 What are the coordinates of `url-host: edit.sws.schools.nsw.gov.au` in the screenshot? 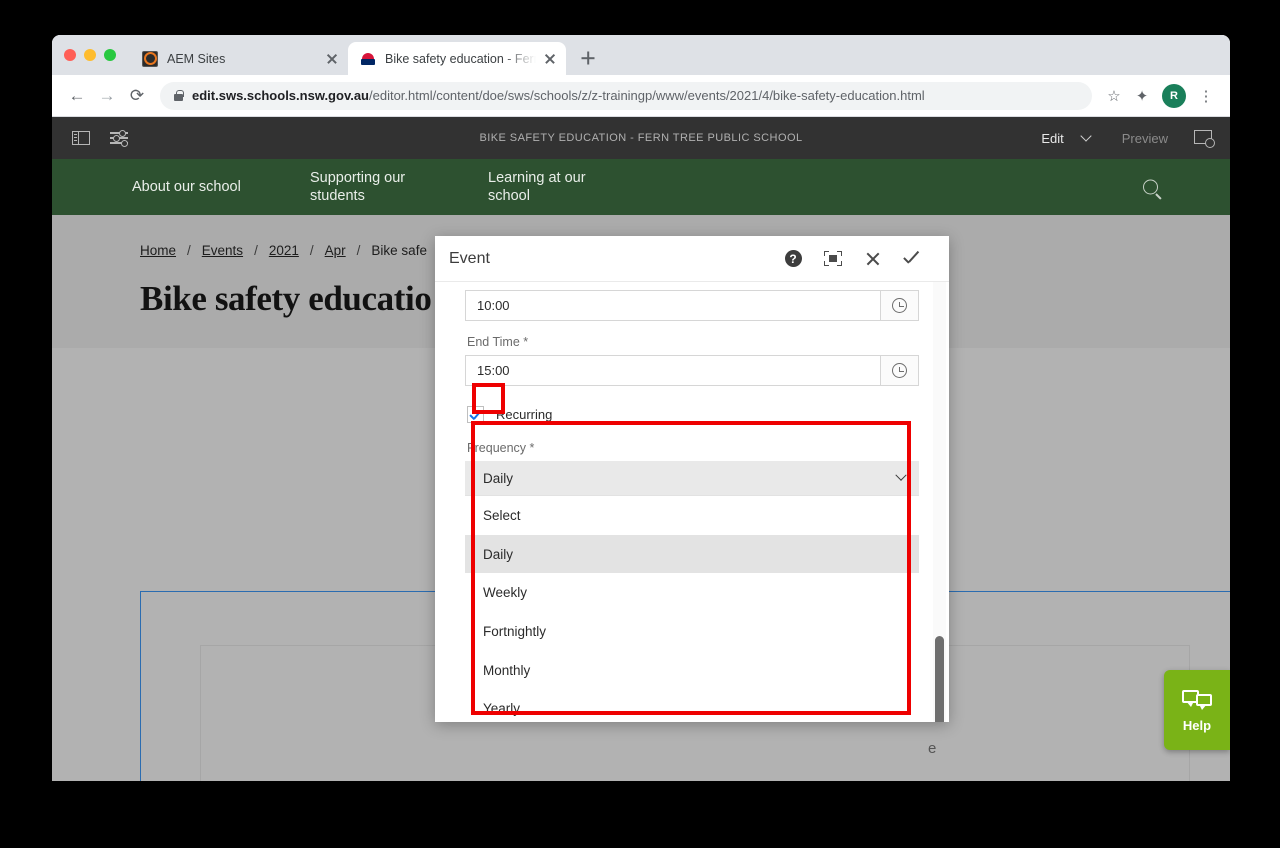 It's located at (280, 95).